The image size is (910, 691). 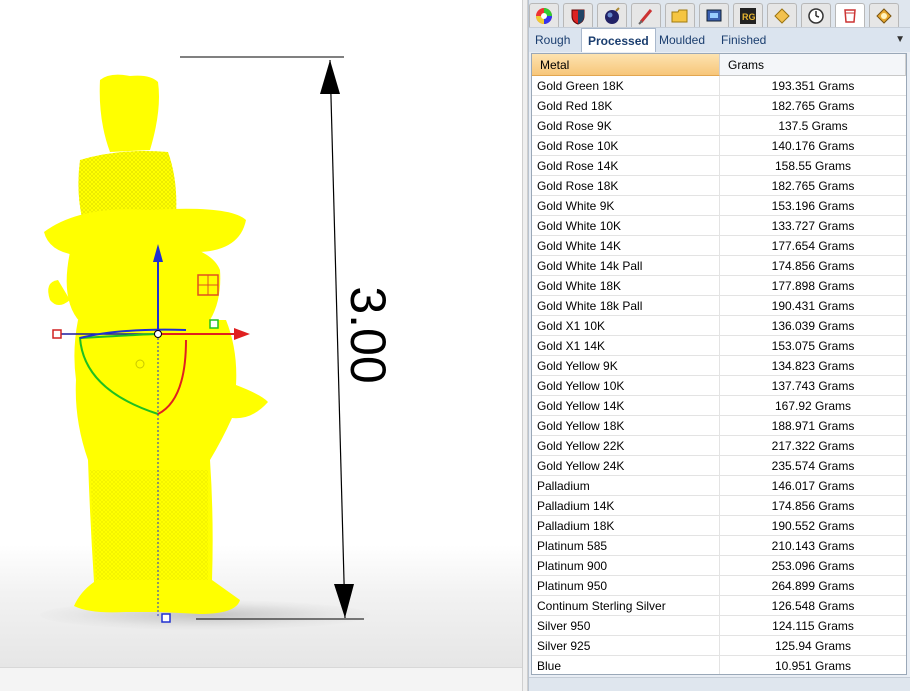 I want to click on table-row: Gold White 14k Pall 174.856 Grams, so click(x=719, y=266).